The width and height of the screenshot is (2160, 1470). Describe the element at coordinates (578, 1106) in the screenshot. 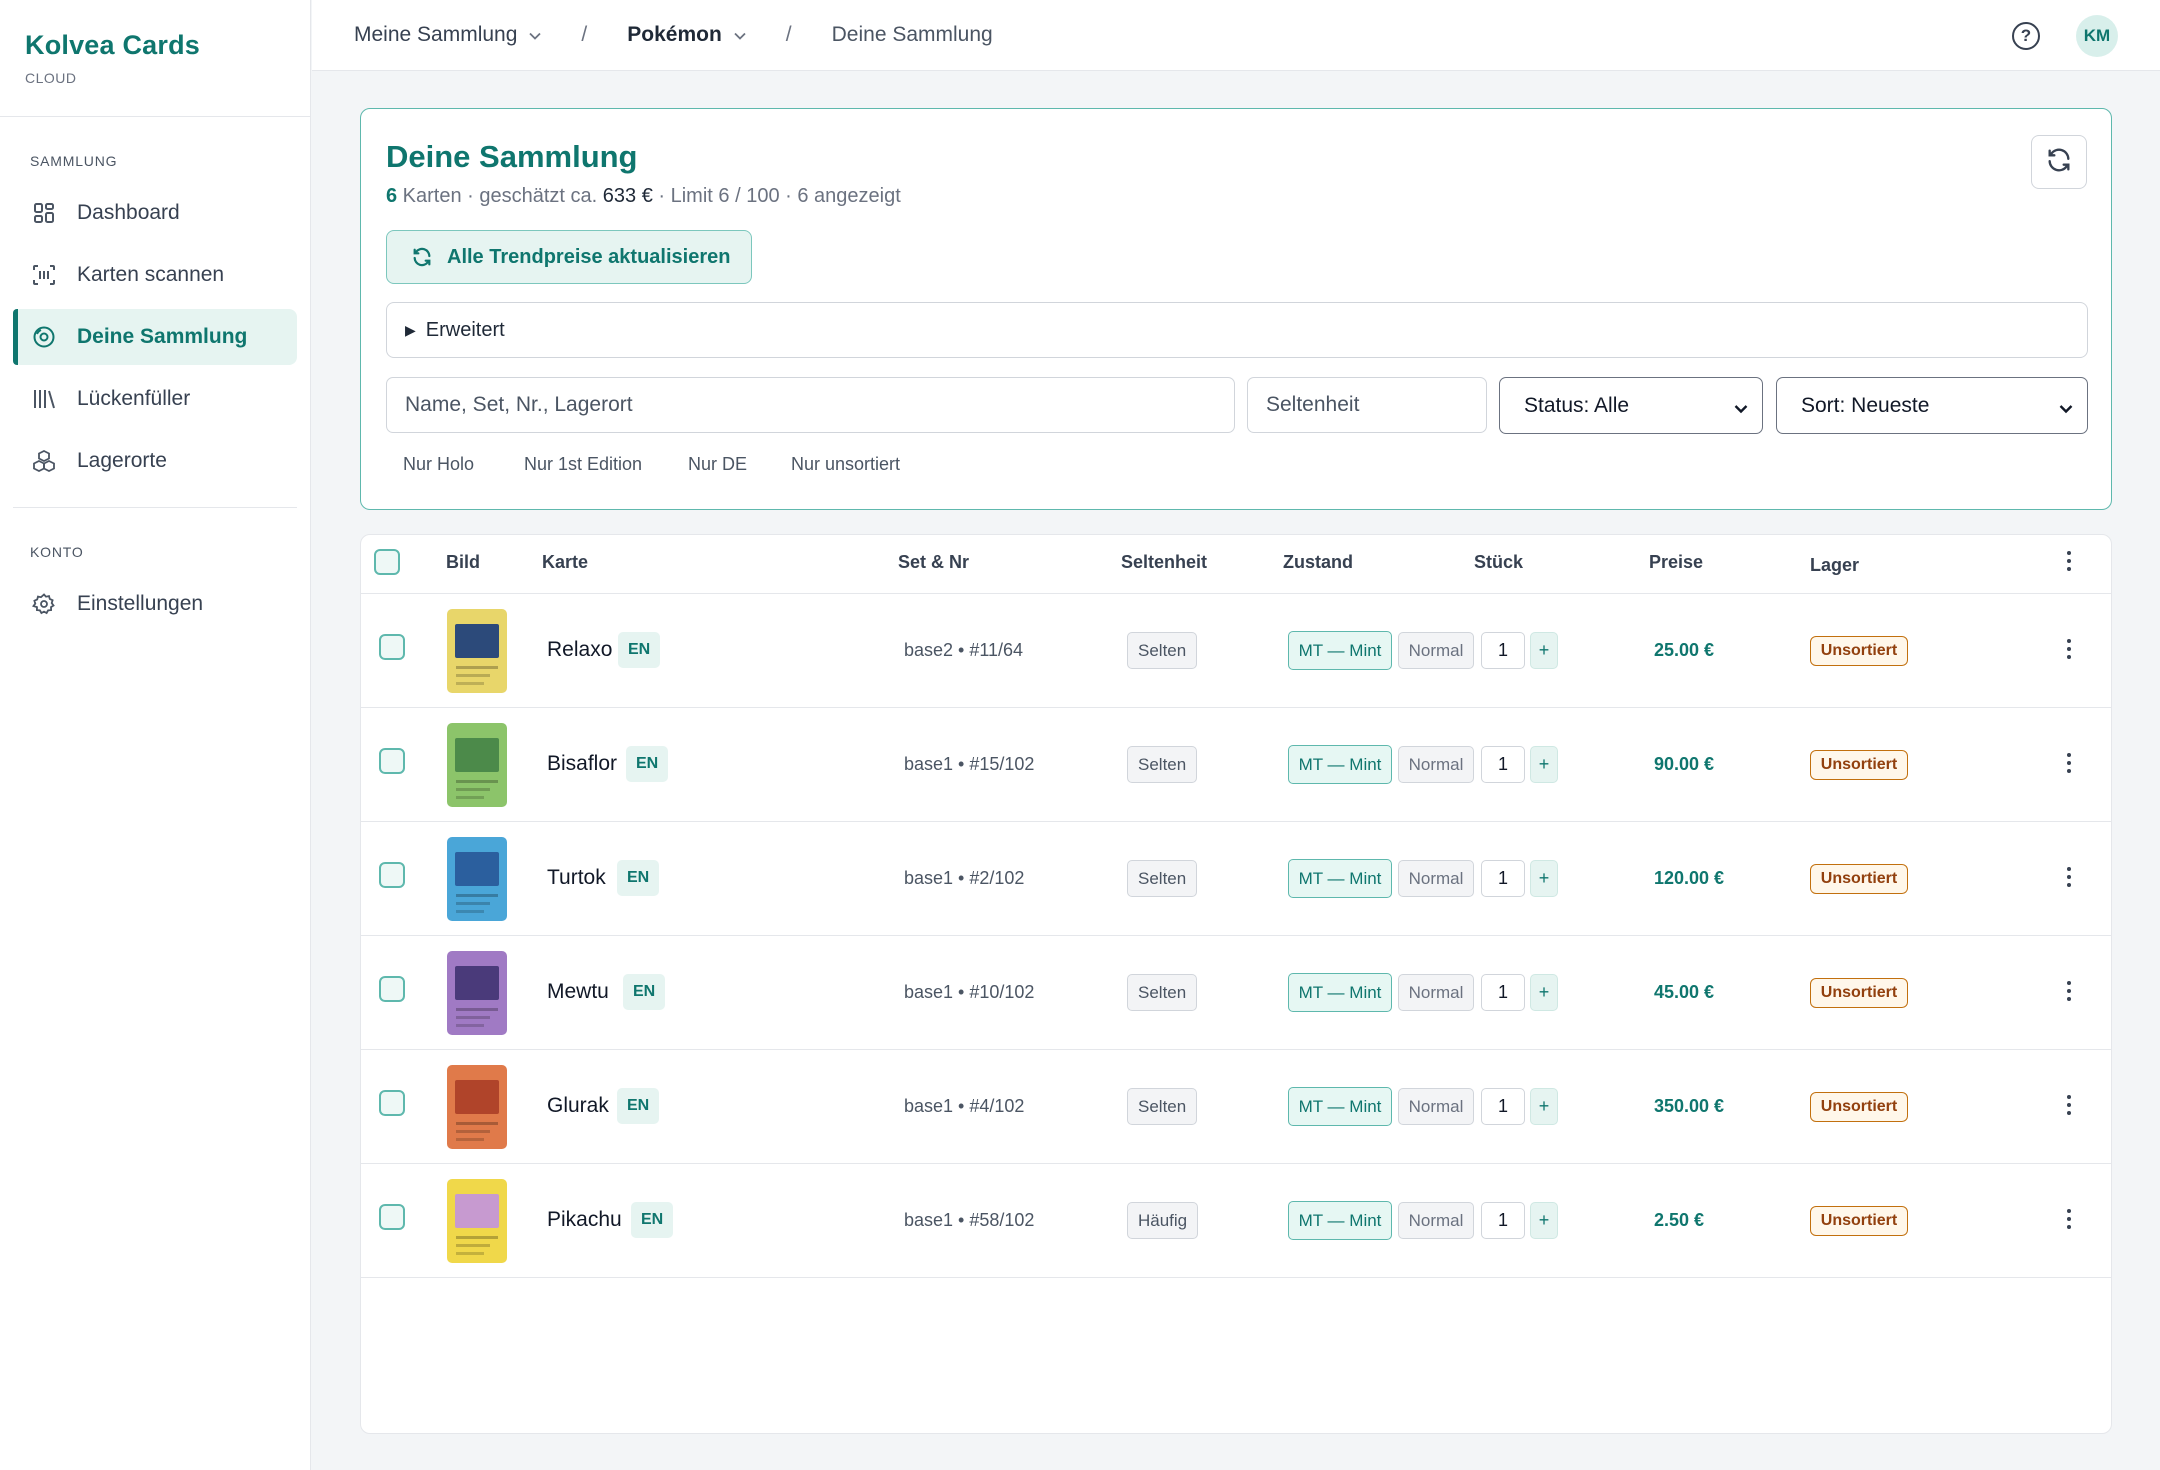

I see `card-name: Glurak` at that location.